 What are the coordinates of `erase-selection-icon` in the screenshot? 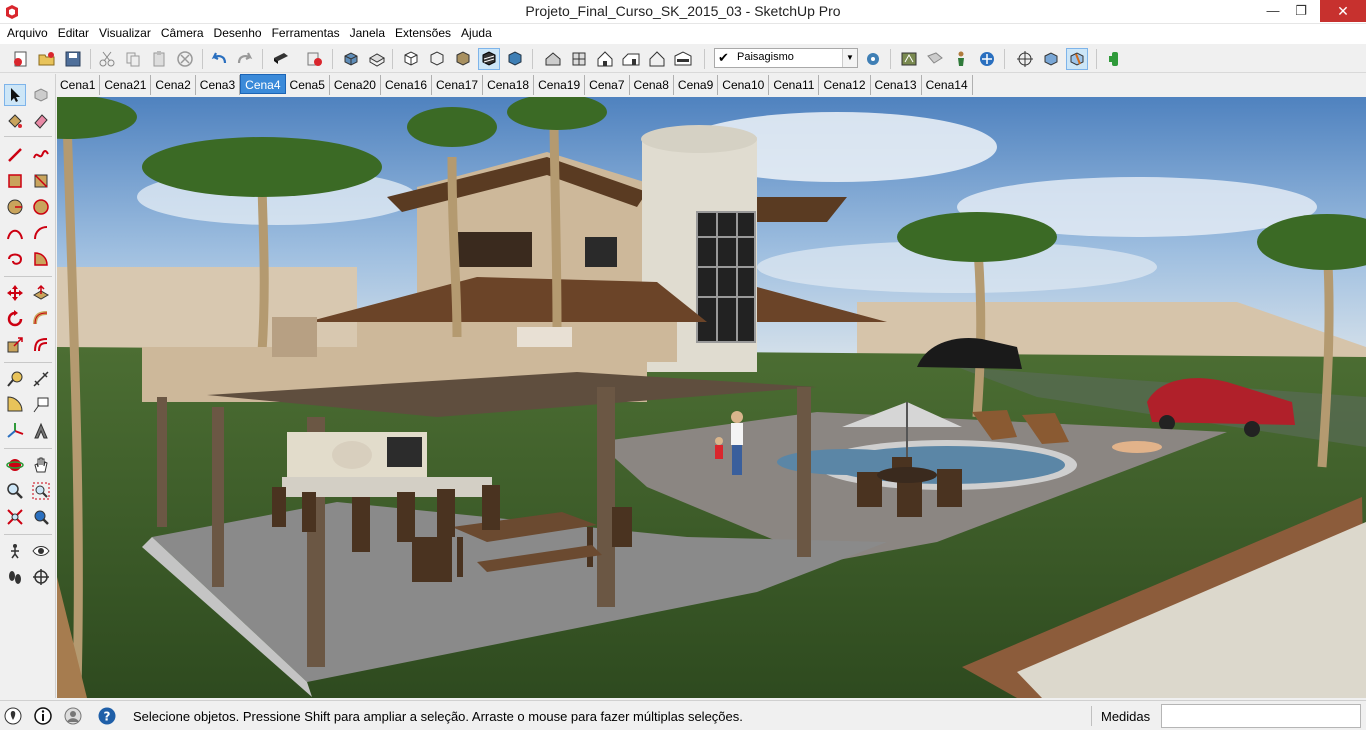 It's located at (185, 59).